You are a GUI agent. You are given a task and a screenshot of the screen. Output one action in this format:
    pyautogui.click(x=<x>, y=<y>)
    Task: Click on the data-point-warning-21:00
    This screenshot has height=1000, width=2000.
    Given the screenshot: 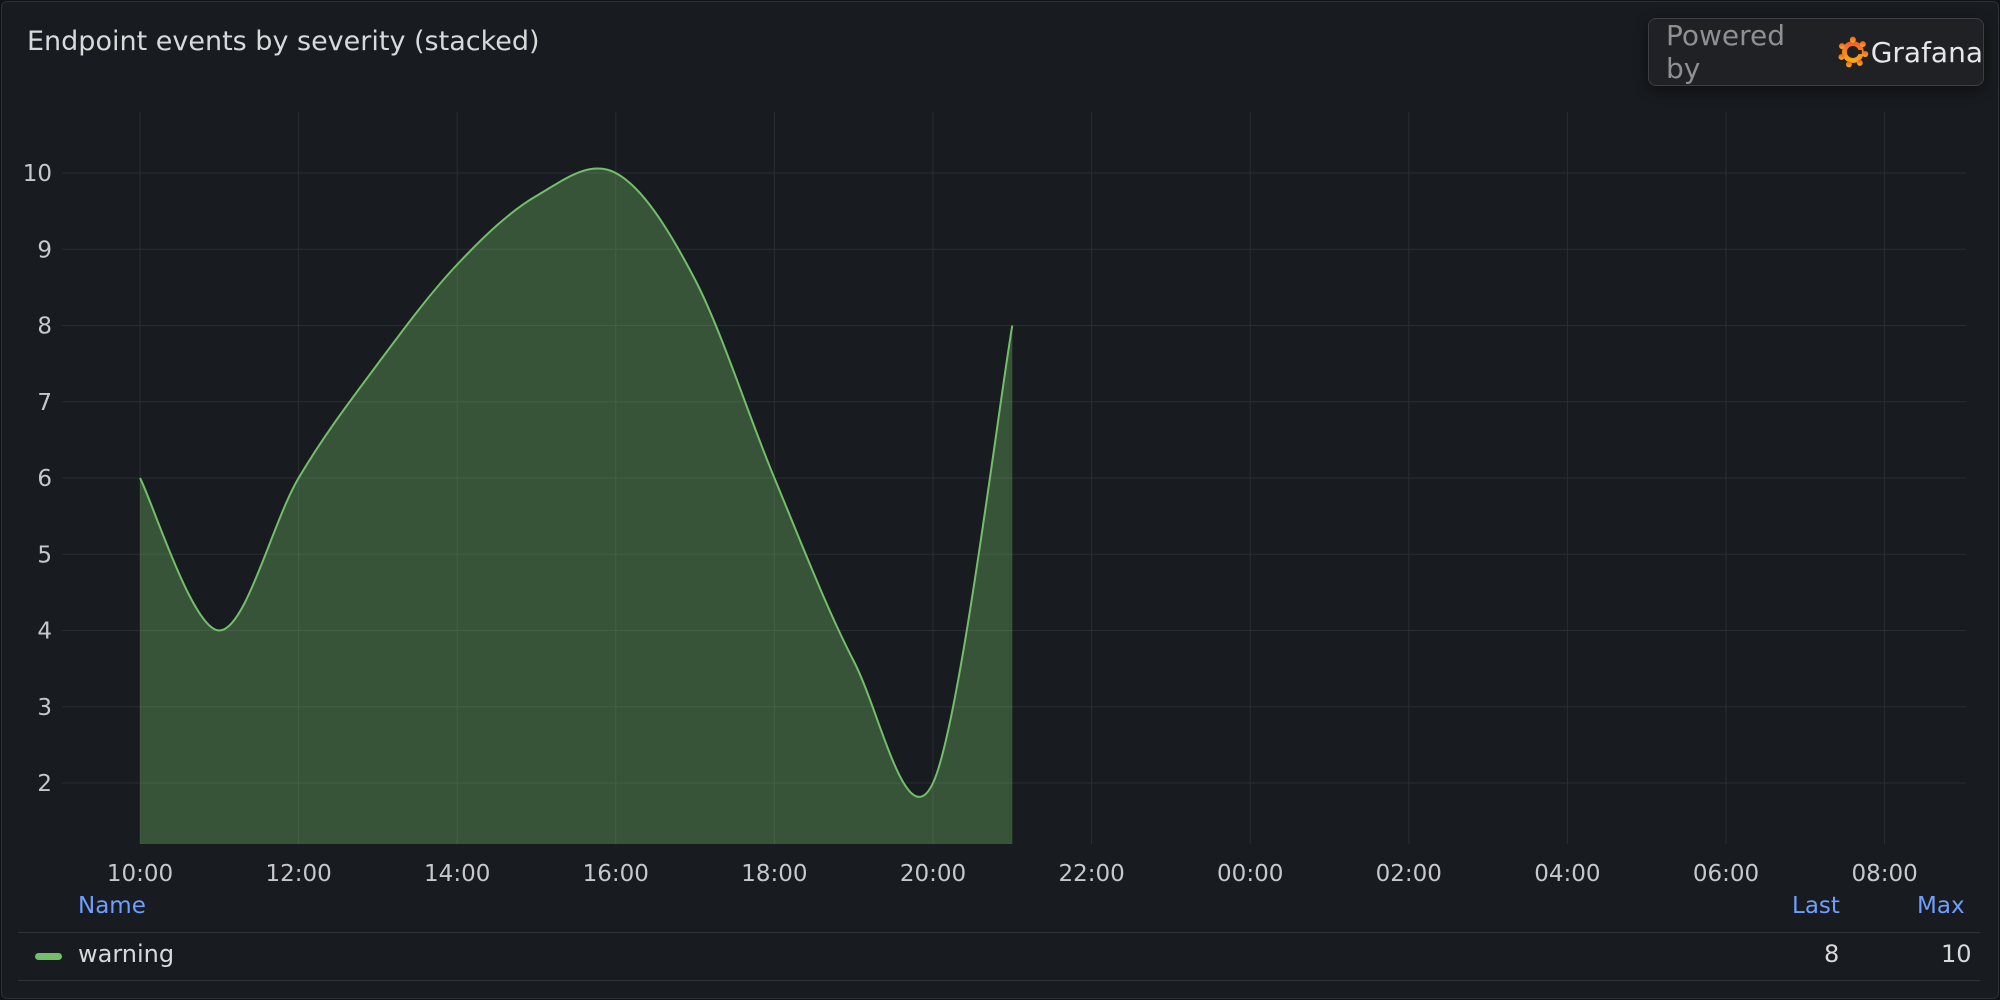 What is the action you would take?
    pyautogui.click(x=1012, y=326)
    